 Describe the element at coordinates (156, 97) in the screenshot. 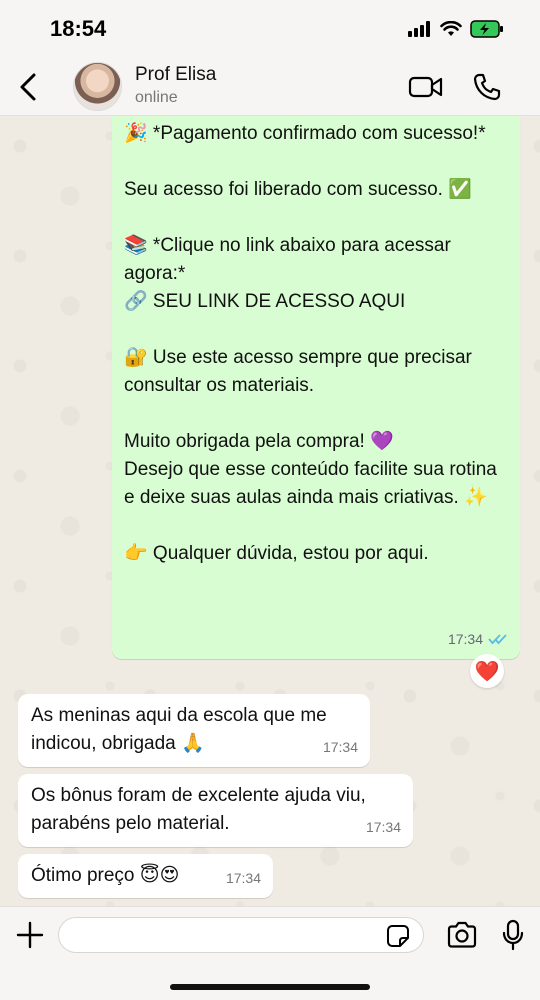

I see `contact-status: online` at that location.